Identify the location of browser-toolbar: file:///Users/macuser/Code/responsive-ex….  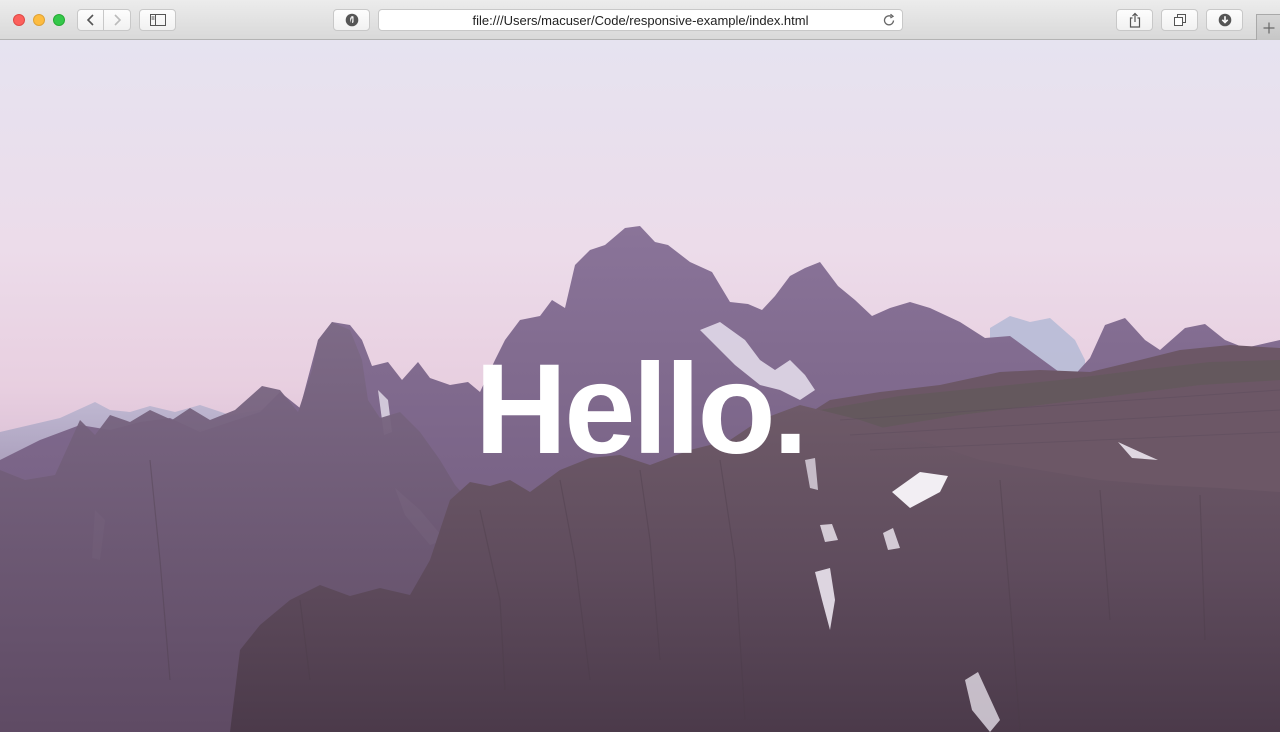
(640, 20).